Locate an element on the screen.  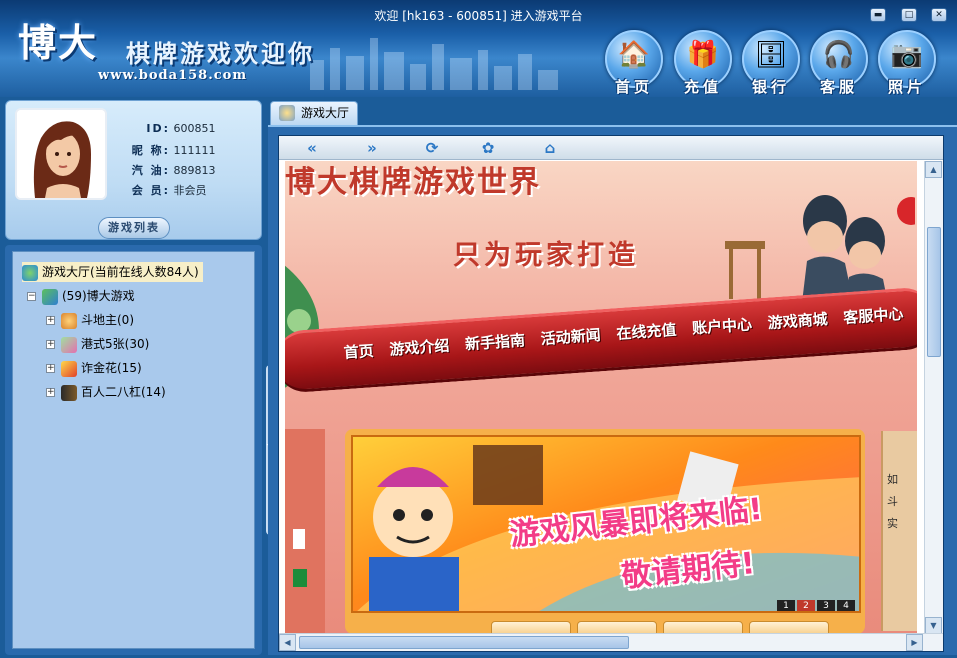
vertical-scroll-thumb is located at coordinates (934, 292).